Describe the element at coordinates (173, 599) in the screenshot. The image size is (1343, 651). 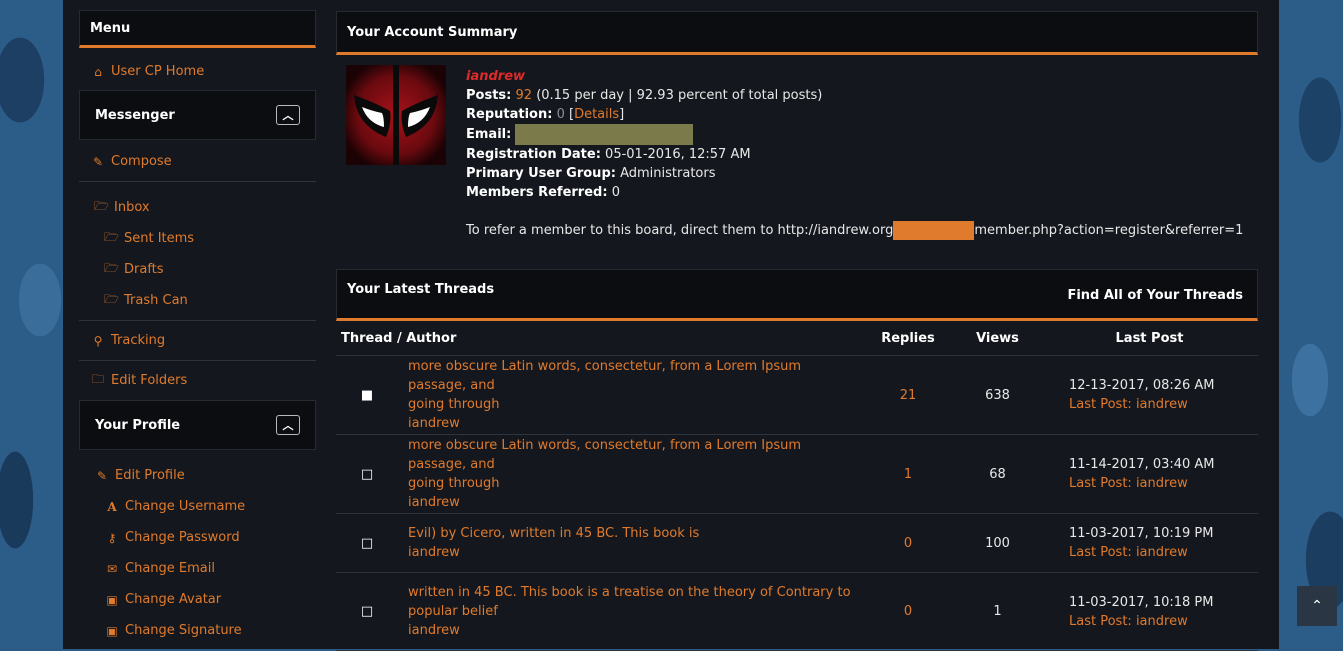
I see `nav-change-avatar-label: Change Avatar` at that location.